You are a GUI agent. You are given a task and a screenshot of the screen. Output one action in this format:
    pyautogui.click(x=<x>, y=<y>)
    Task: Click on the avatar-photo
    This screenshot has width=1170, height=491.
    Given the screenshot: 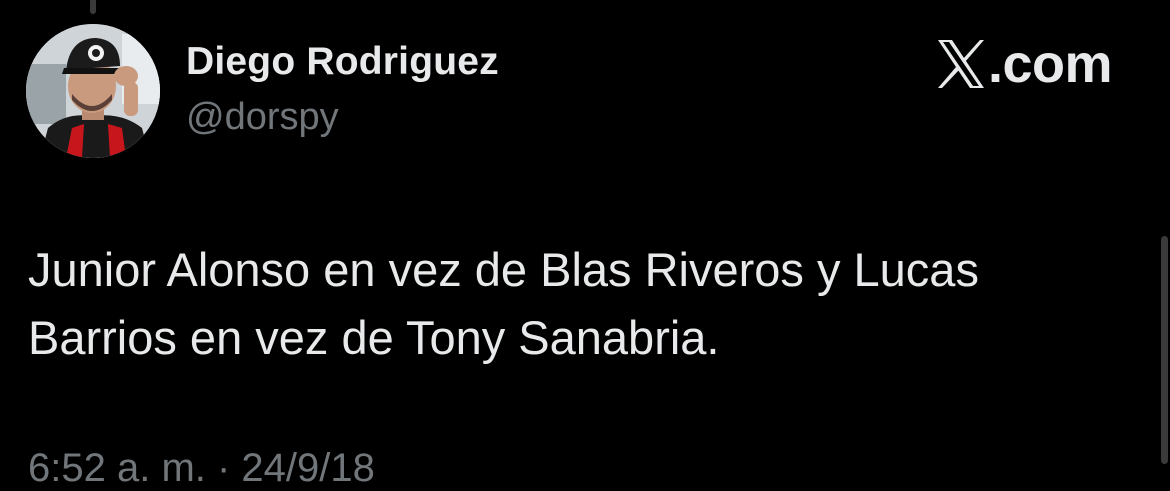 What is the action you would take?
    pyautogui.click(x=93, y=91)
    